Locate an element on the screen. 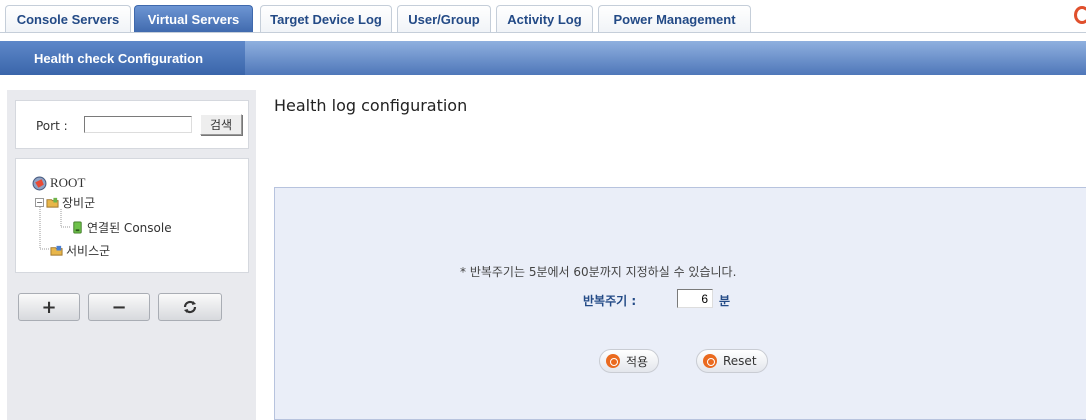 Image resolution: width=1086 pixels, height=420 pixels. cycle-input is located at coordinates (695, 298).